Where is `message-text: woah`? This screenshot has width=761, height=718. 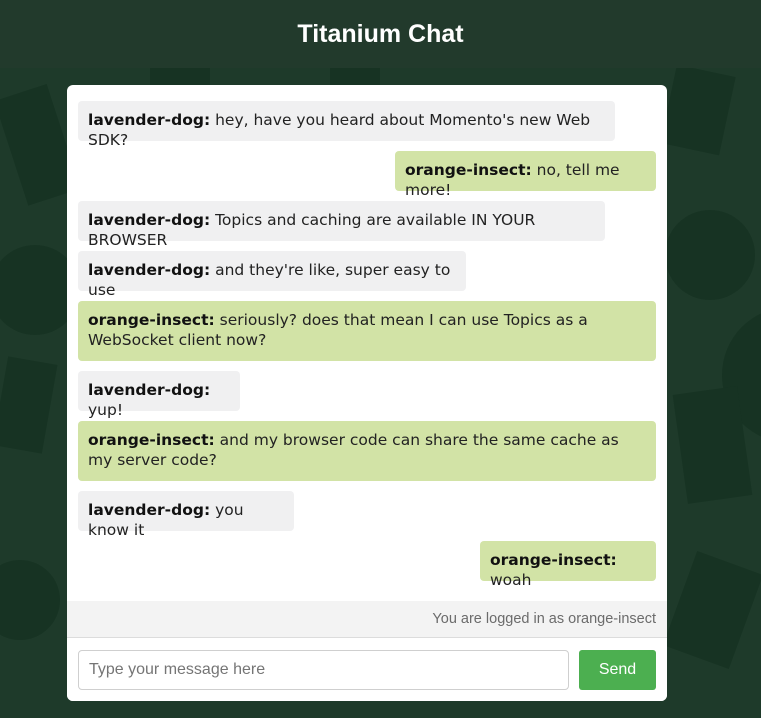
message-text: woah is located at coordinates (511, 580).